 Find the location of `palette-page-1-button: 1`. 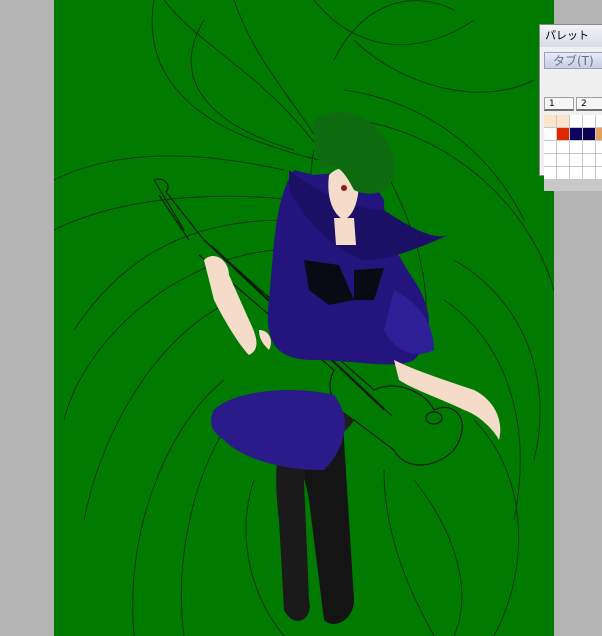

palette-page-1-button: 1 is located at coordinates (559, 104).